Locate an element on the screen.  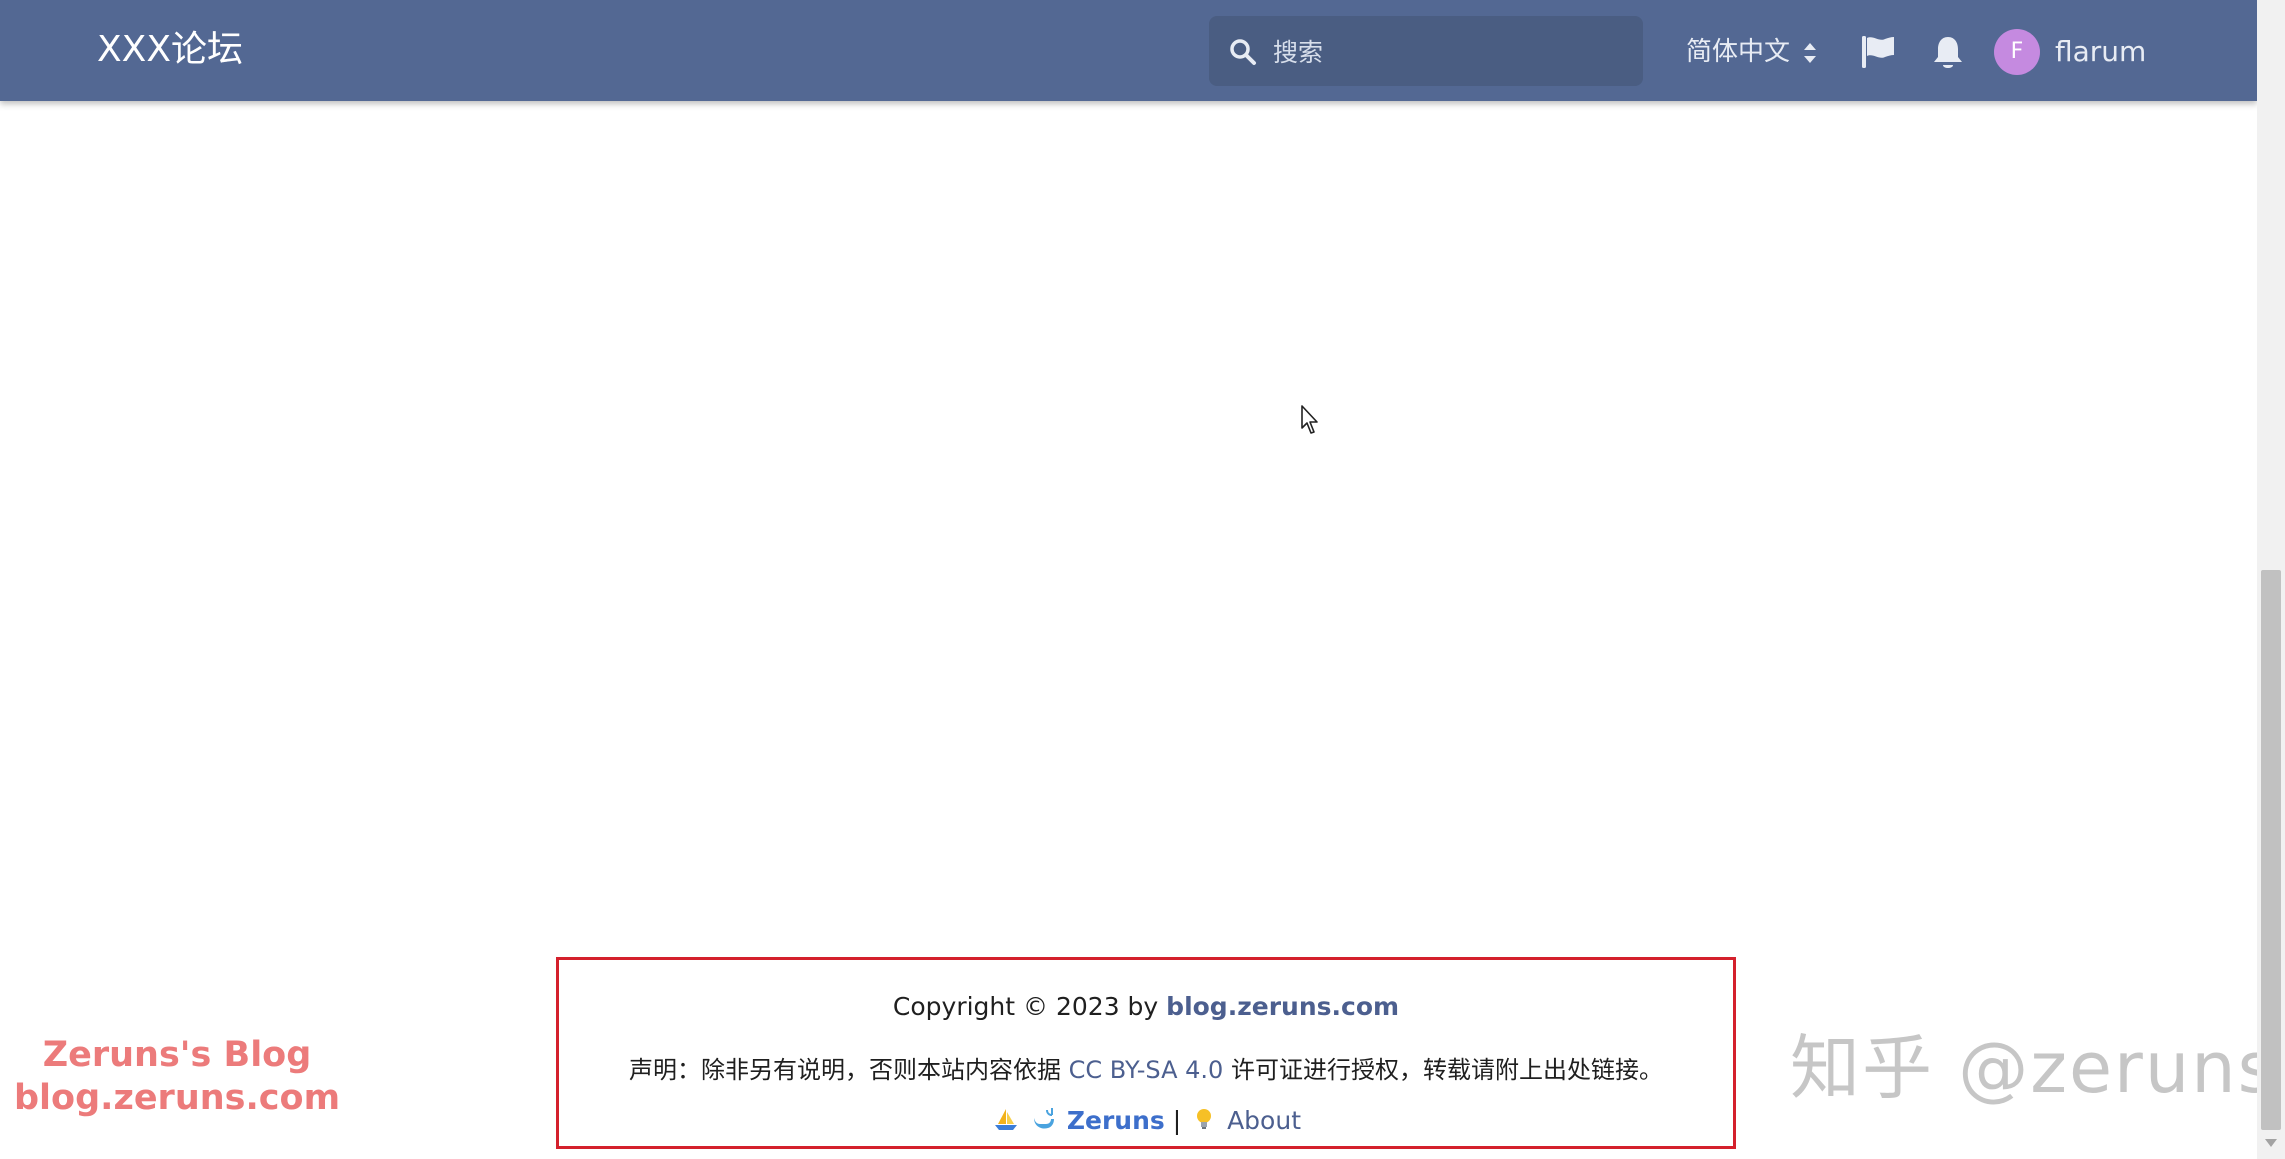
blog-watermark: Zeruns's Blog blog.zeruns.com is located at coordinates (177, 1077).